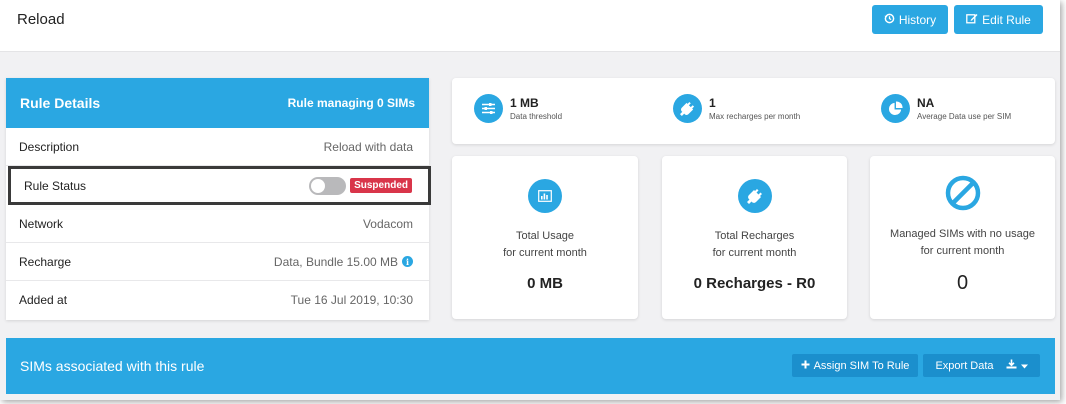  I want to click on history-label: History, so click(917, 19).